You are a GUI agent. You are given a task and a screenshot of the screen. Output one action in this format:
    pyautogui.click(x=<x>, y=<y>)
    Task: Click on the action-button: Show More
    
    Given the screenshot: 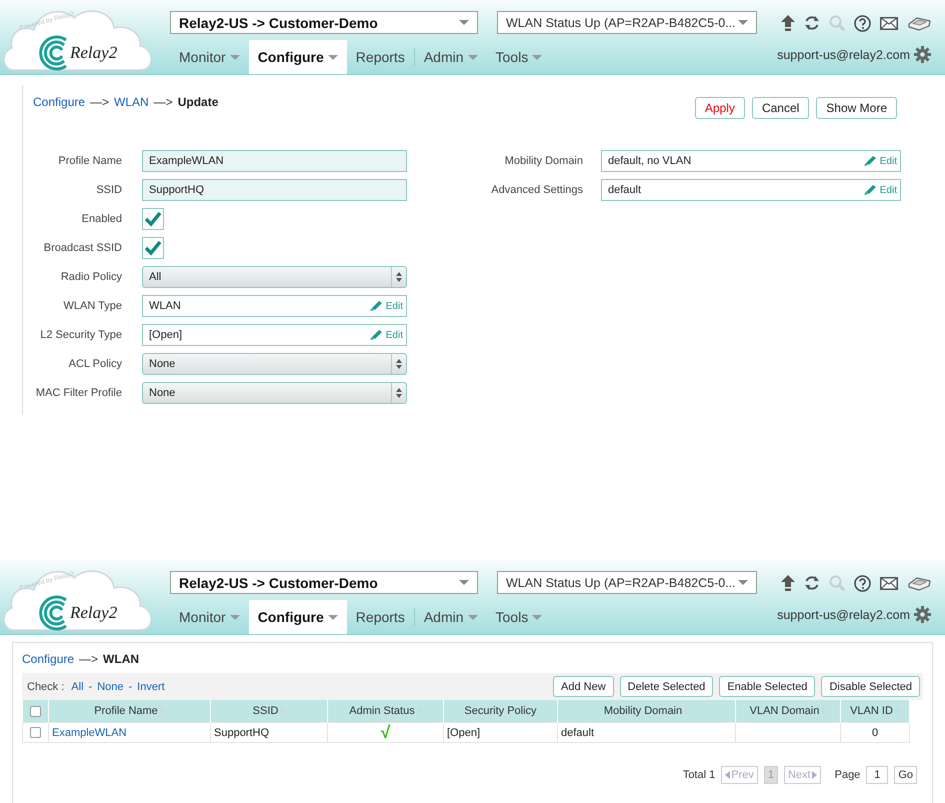 What is the action you would take?
    pyautogui.click(x=856, y=108)
    